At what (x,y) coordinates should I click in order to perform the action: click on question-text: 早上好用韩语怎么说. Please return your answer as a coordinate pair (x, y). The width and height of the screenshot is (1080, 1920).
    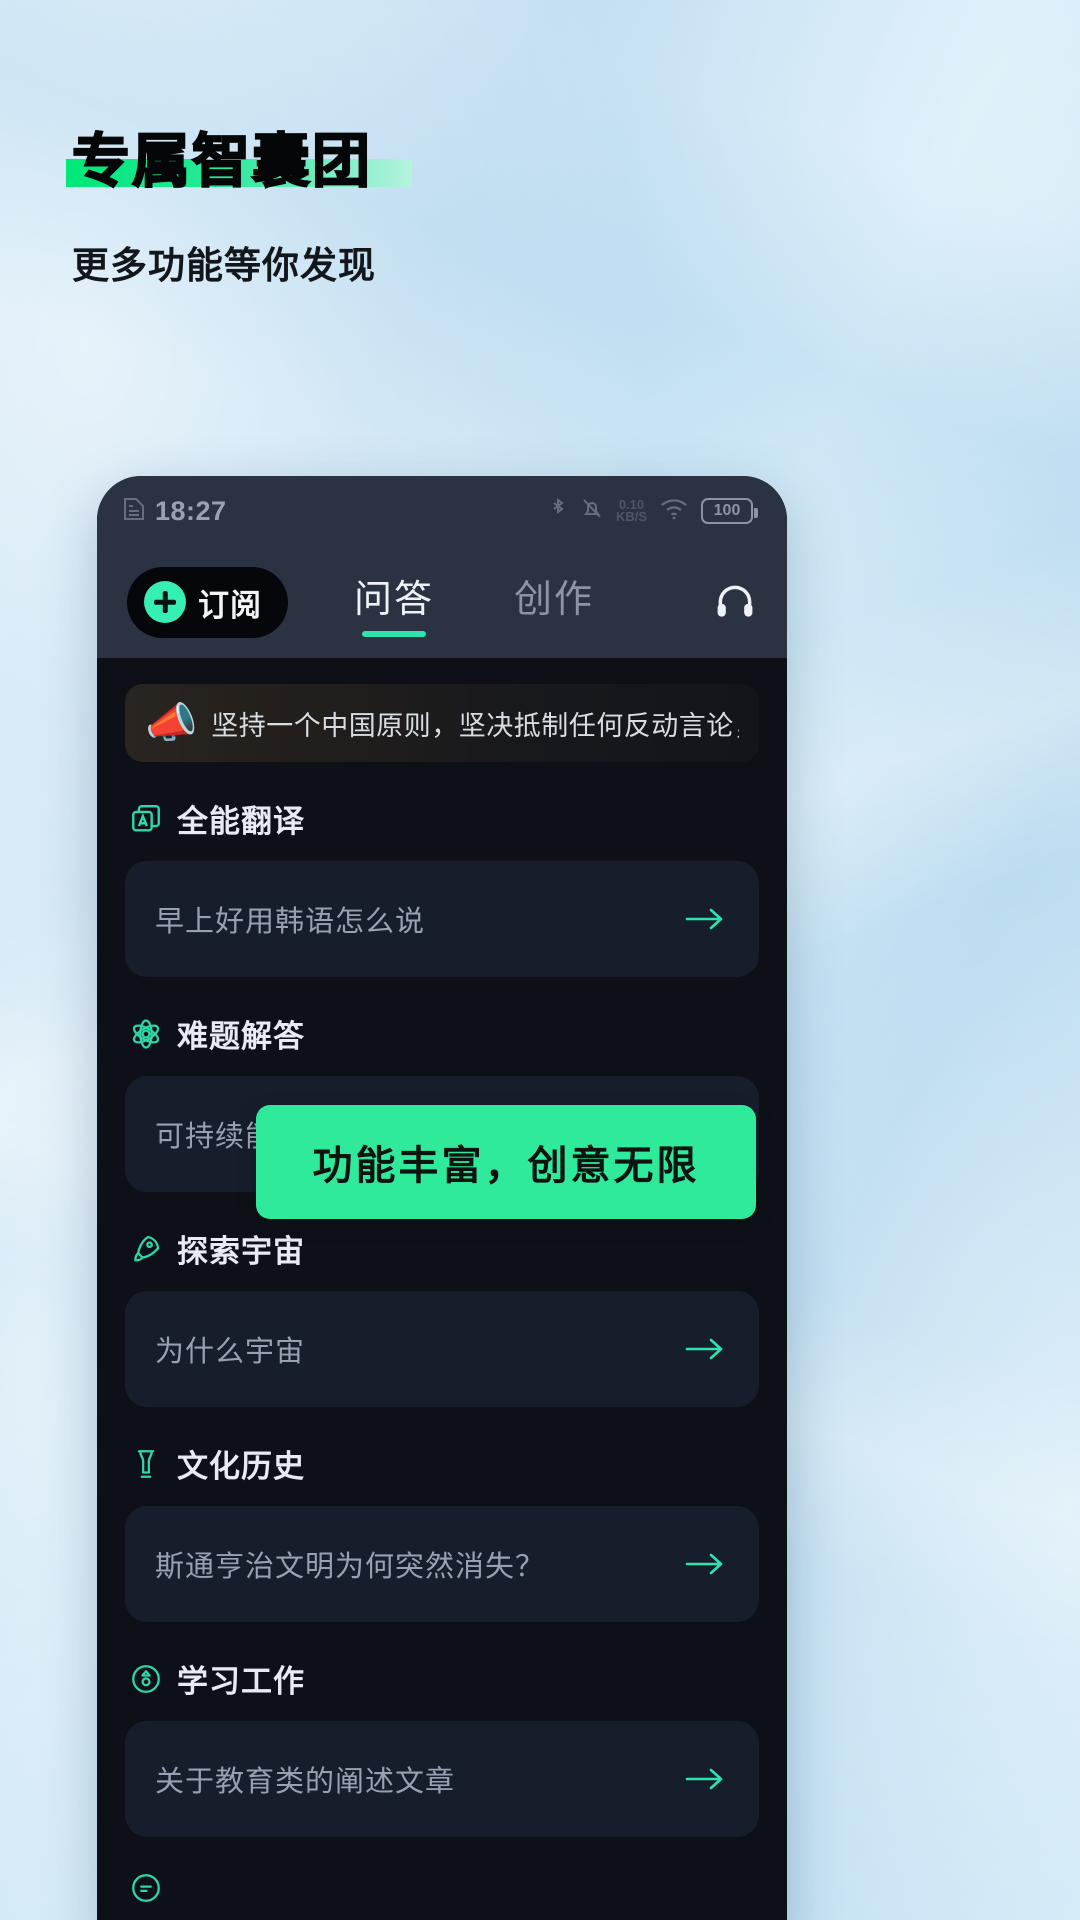
    Looking at the image, I should click on (290, 922).